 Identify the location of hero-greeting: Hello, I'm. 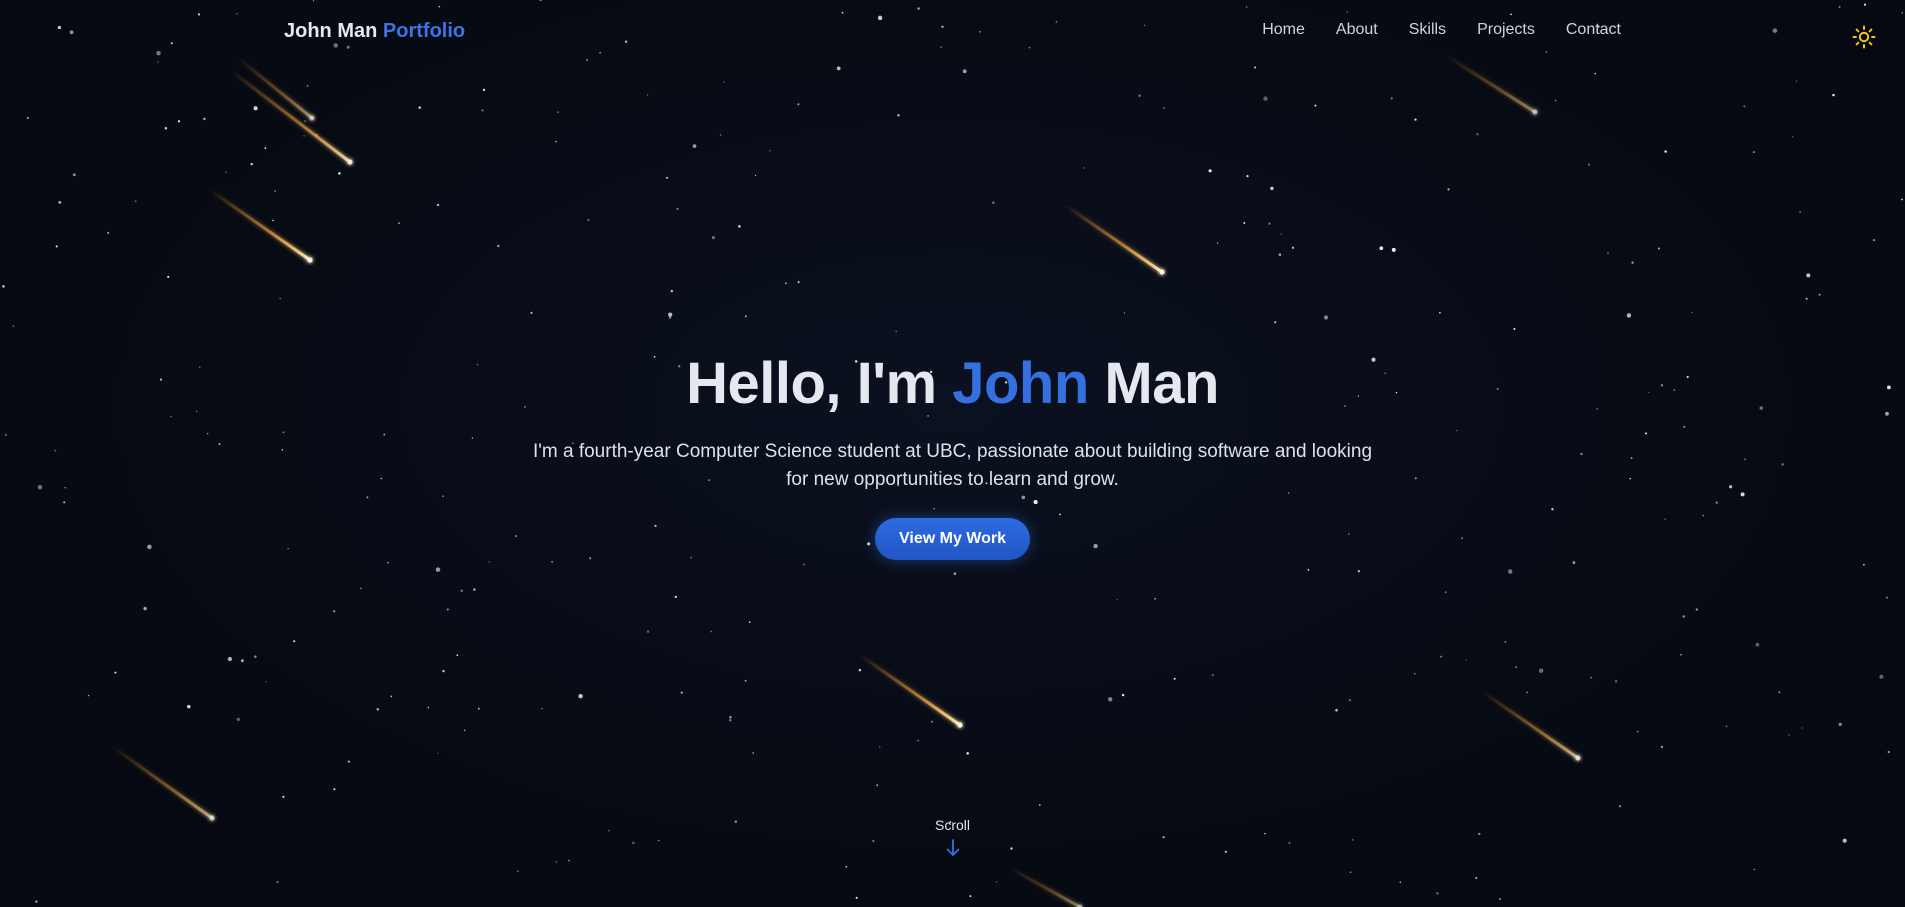
(811, 383).